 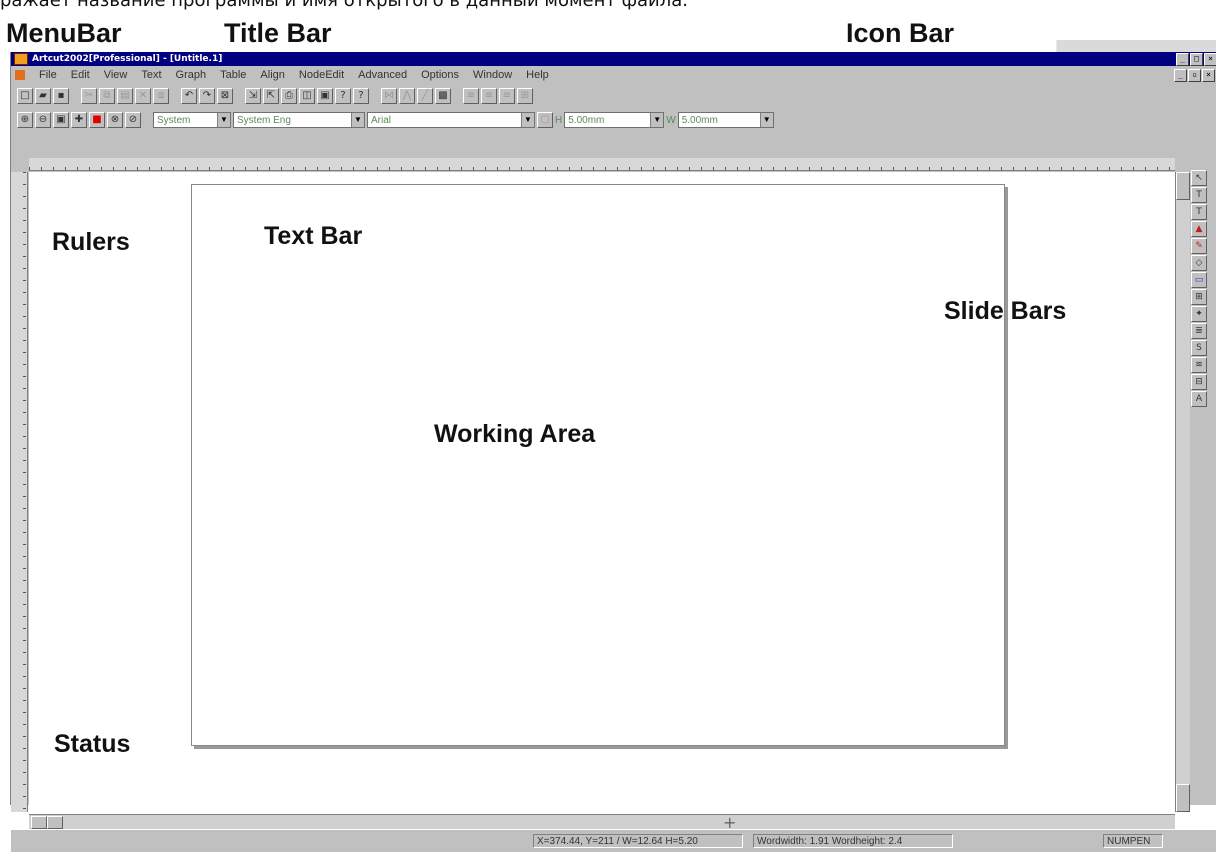 I want to click on grid-tool-icon: ⊞, so click(x=1199, y=297).